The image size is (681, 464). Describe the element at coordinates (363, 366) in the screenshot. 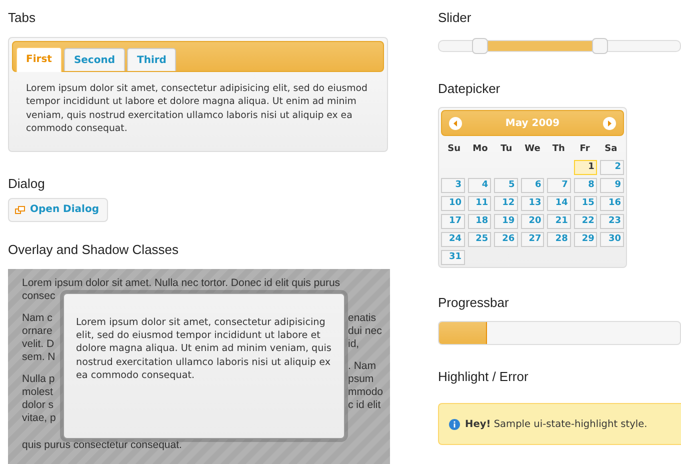

I see `background-text: . Nam` at that location.